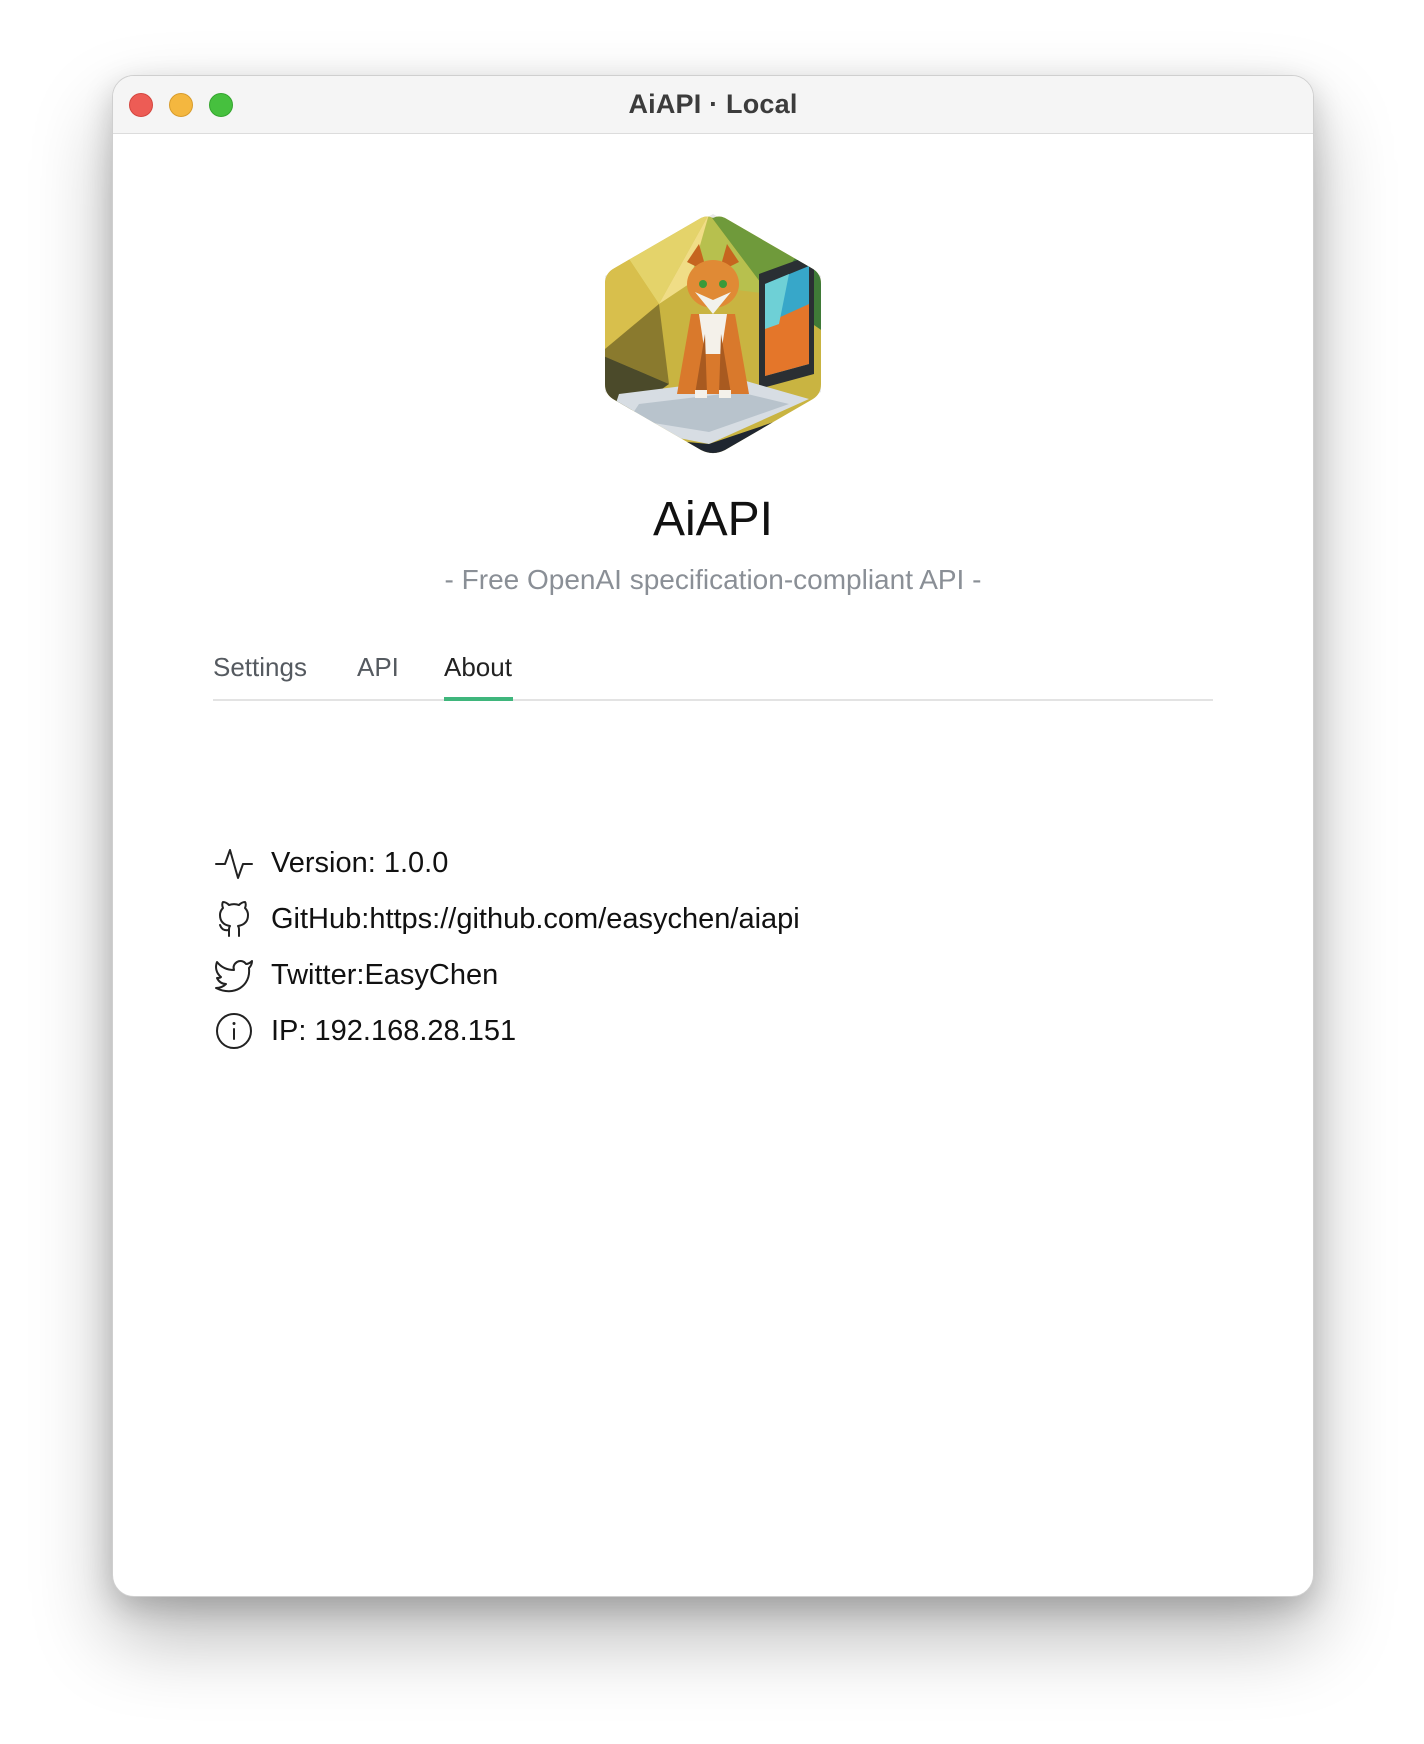 The width and height of the screenshot is (1424, 1744). Describe the element at coordinates (378, 667) in the screenshot. I see `tab-api: API` at that location.